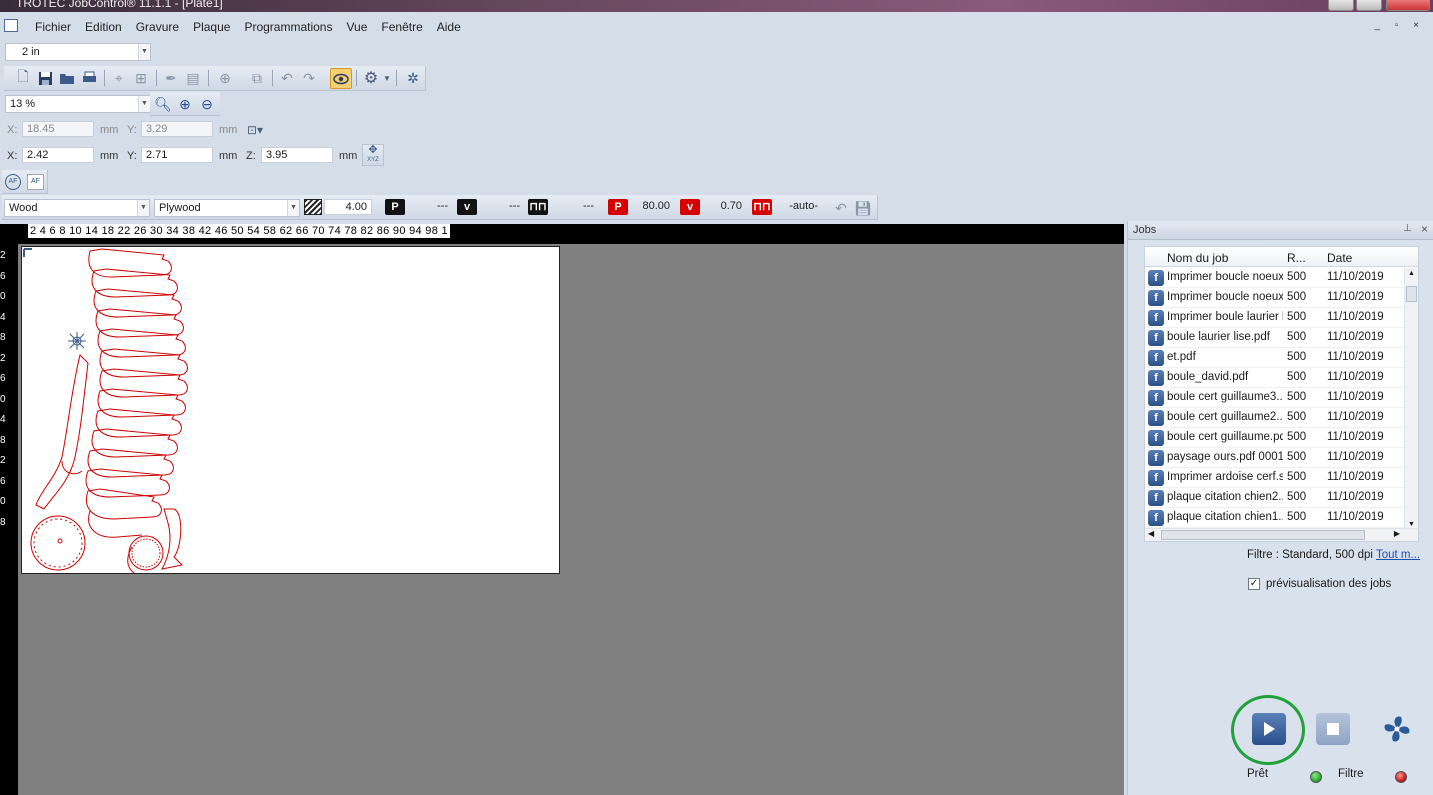  Describe the element at coordinates (1369, 5) in the screenshot. I see `maximize-button` at that location.